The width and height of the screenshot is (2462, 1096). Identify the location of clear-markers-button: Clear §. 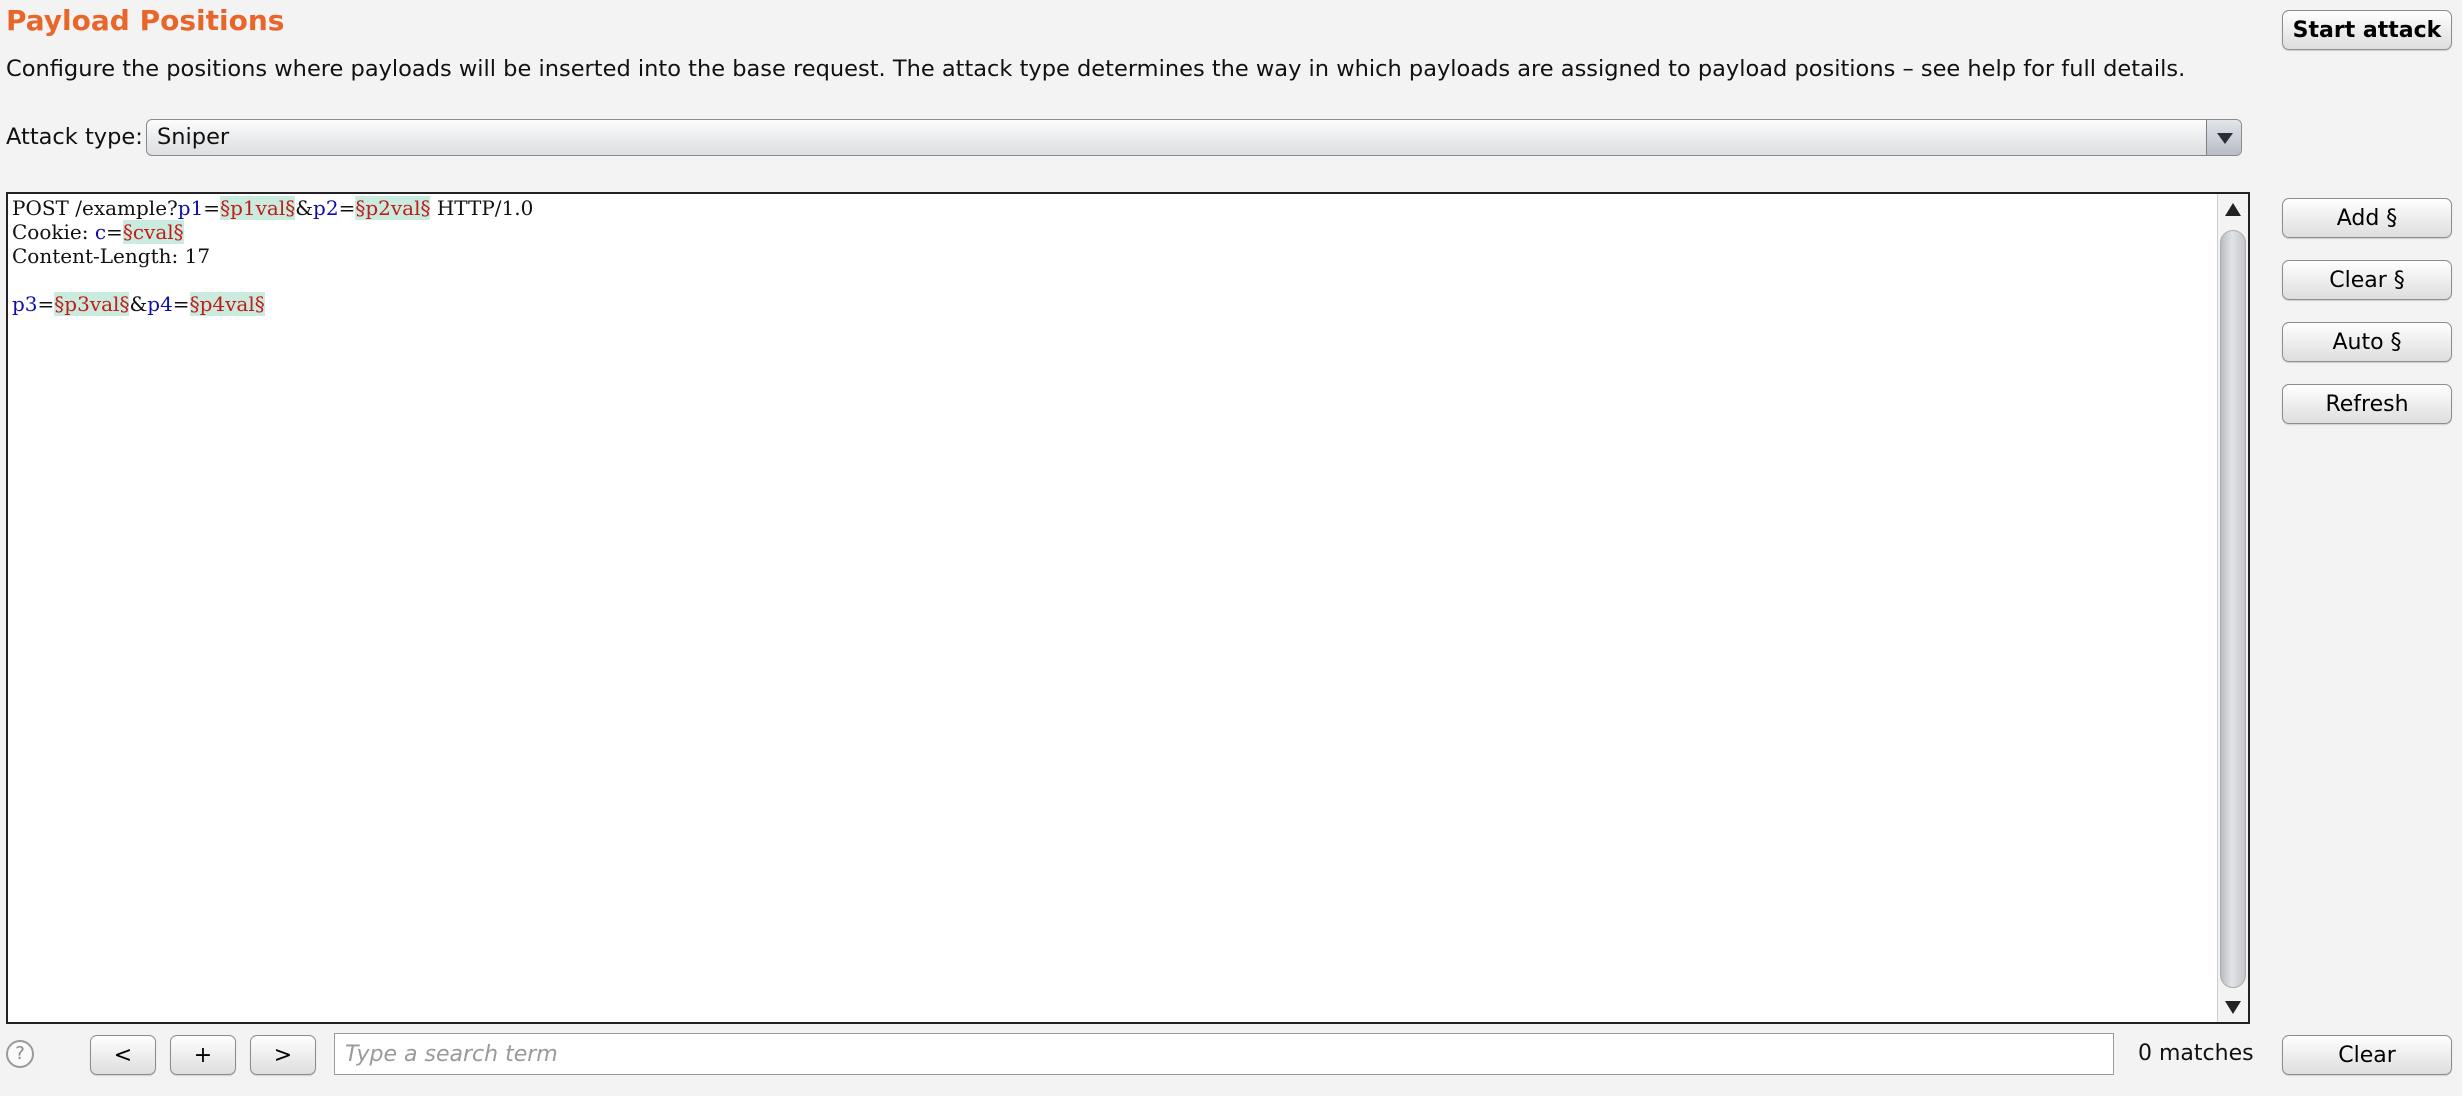
(2367, 280).